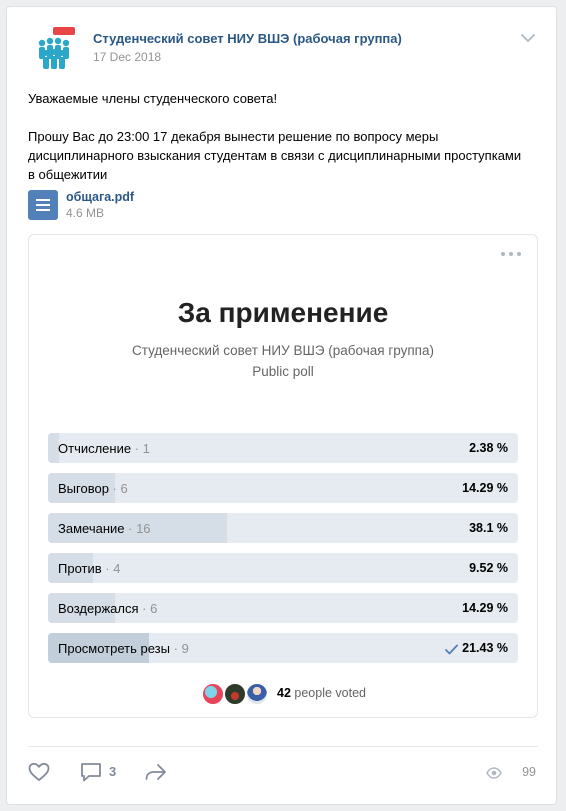  I want to click on divider, so click(283, 746).